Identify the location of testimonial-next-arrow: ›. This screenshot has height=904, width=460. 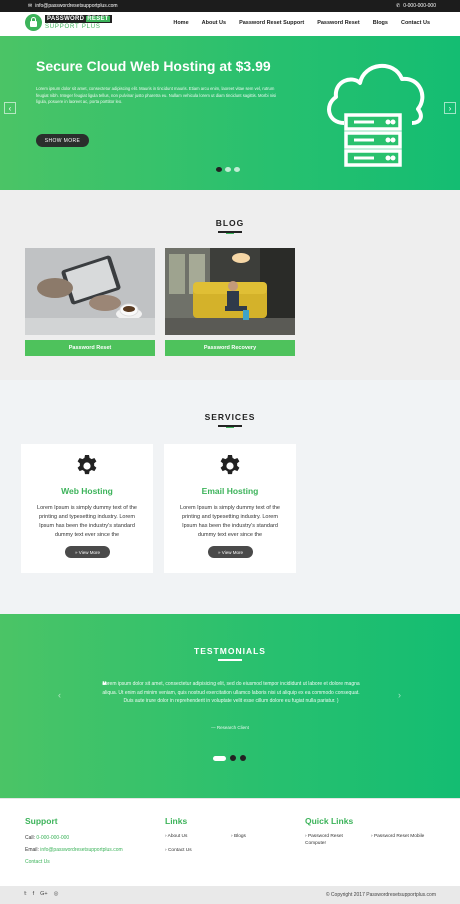
(399, 695).